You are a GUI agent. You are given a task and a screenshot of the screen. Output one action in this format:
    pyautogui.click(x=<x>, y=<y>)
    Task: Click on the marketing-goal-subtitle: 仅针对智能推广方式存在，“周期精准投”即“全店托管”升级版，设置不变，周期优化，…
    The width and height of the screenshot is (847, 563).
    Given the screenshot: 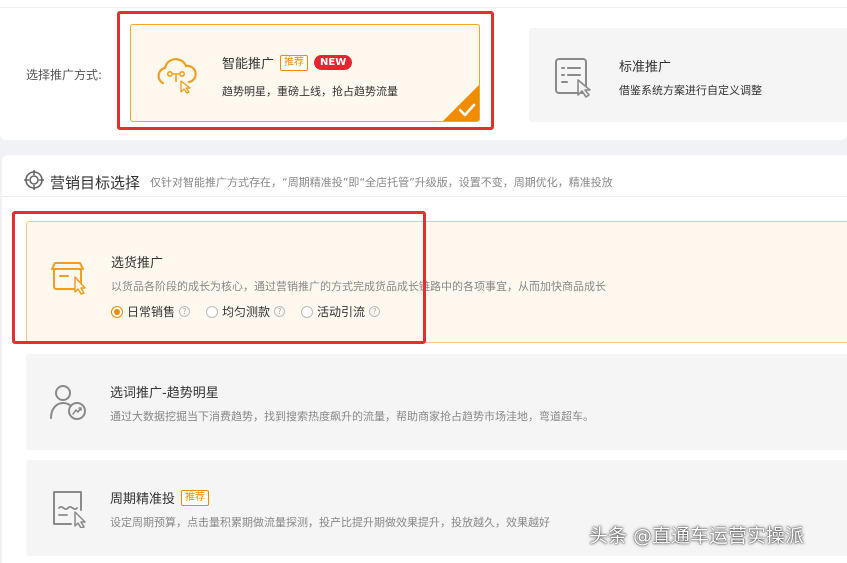 What is the action you would take?
    pyautogui.click(x=381, y=182)
    